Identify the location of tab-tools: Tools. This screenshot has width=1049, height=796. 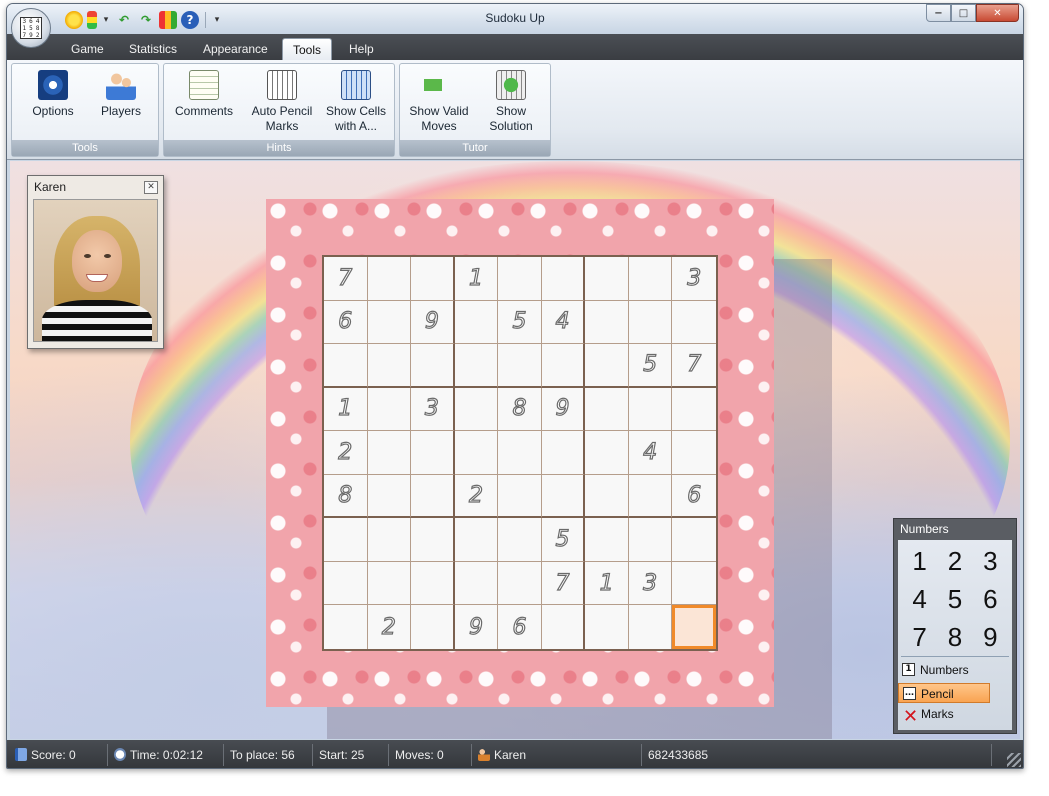
(307, 49).